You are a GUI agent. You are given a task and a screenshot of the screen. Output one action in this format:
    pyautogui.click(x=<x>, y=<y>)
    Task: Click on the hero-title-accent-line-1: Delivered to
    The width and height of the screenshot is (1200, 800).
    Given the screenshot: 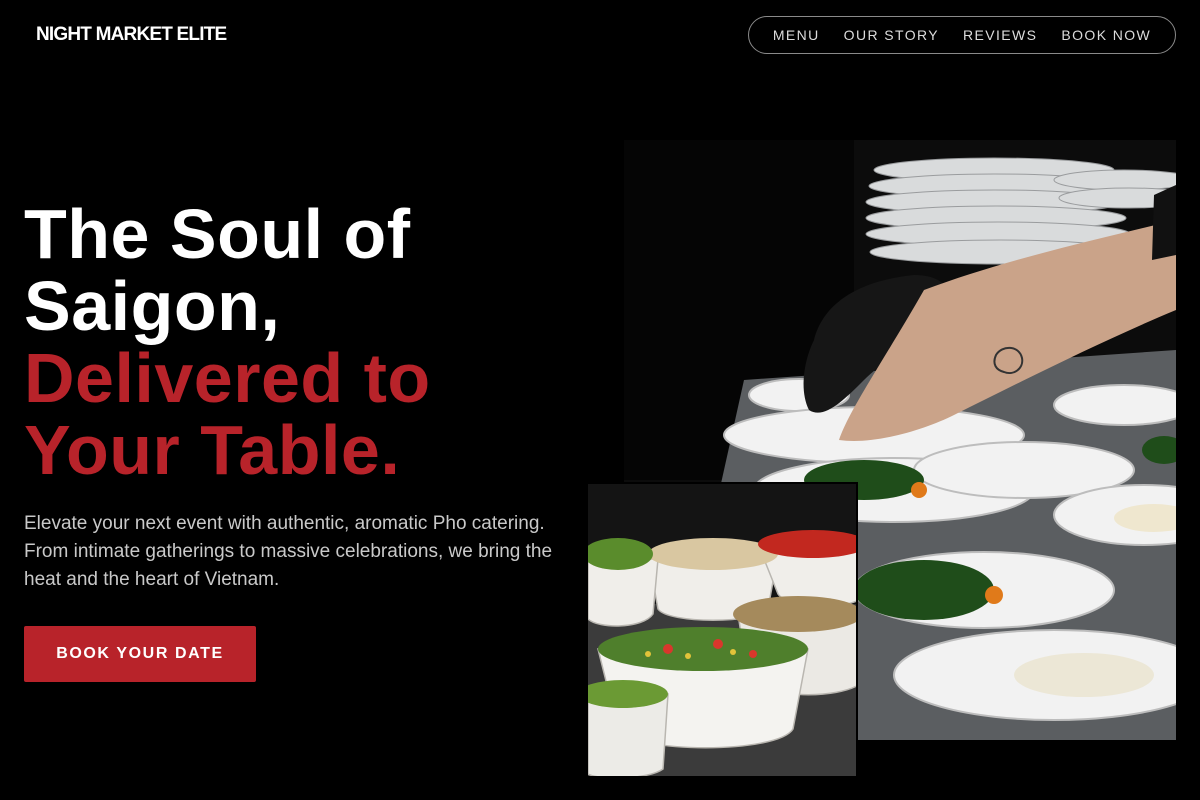 What is the action you would take?
    pyautogui.click(x=227, y=378)
    